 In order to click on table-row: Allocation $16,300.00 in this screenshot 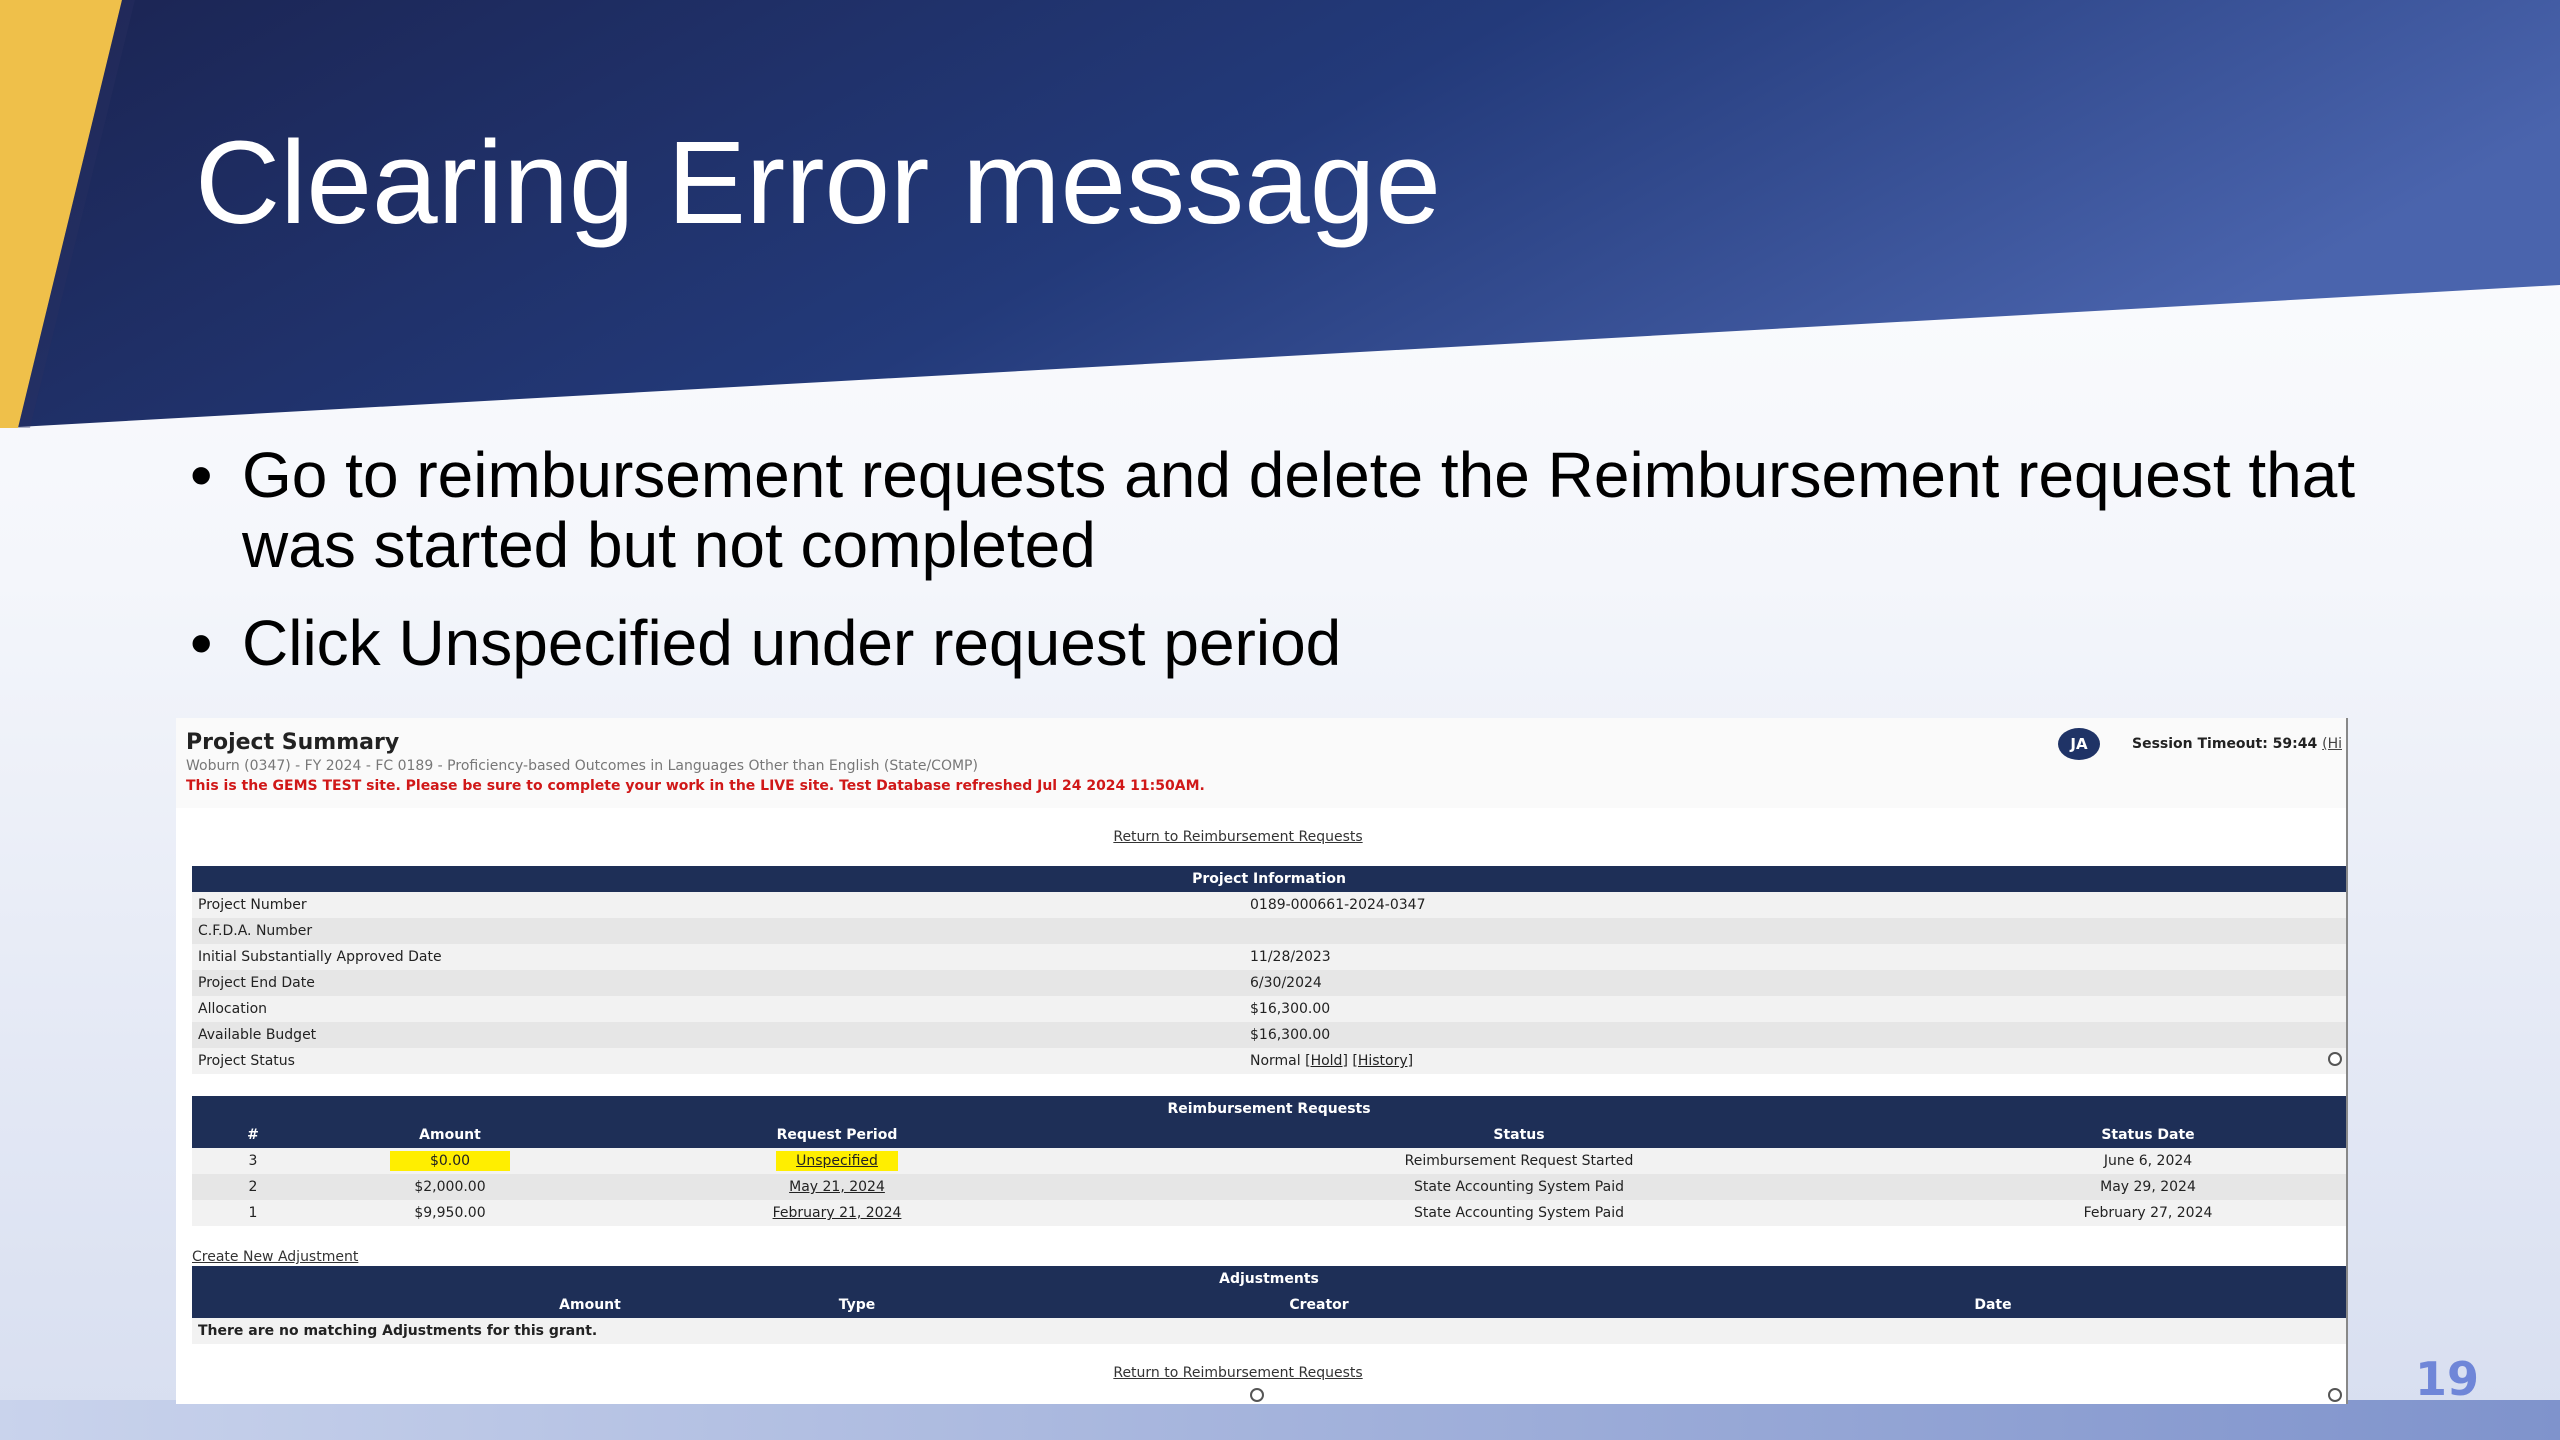, I will do `click(1269, 1009)`.